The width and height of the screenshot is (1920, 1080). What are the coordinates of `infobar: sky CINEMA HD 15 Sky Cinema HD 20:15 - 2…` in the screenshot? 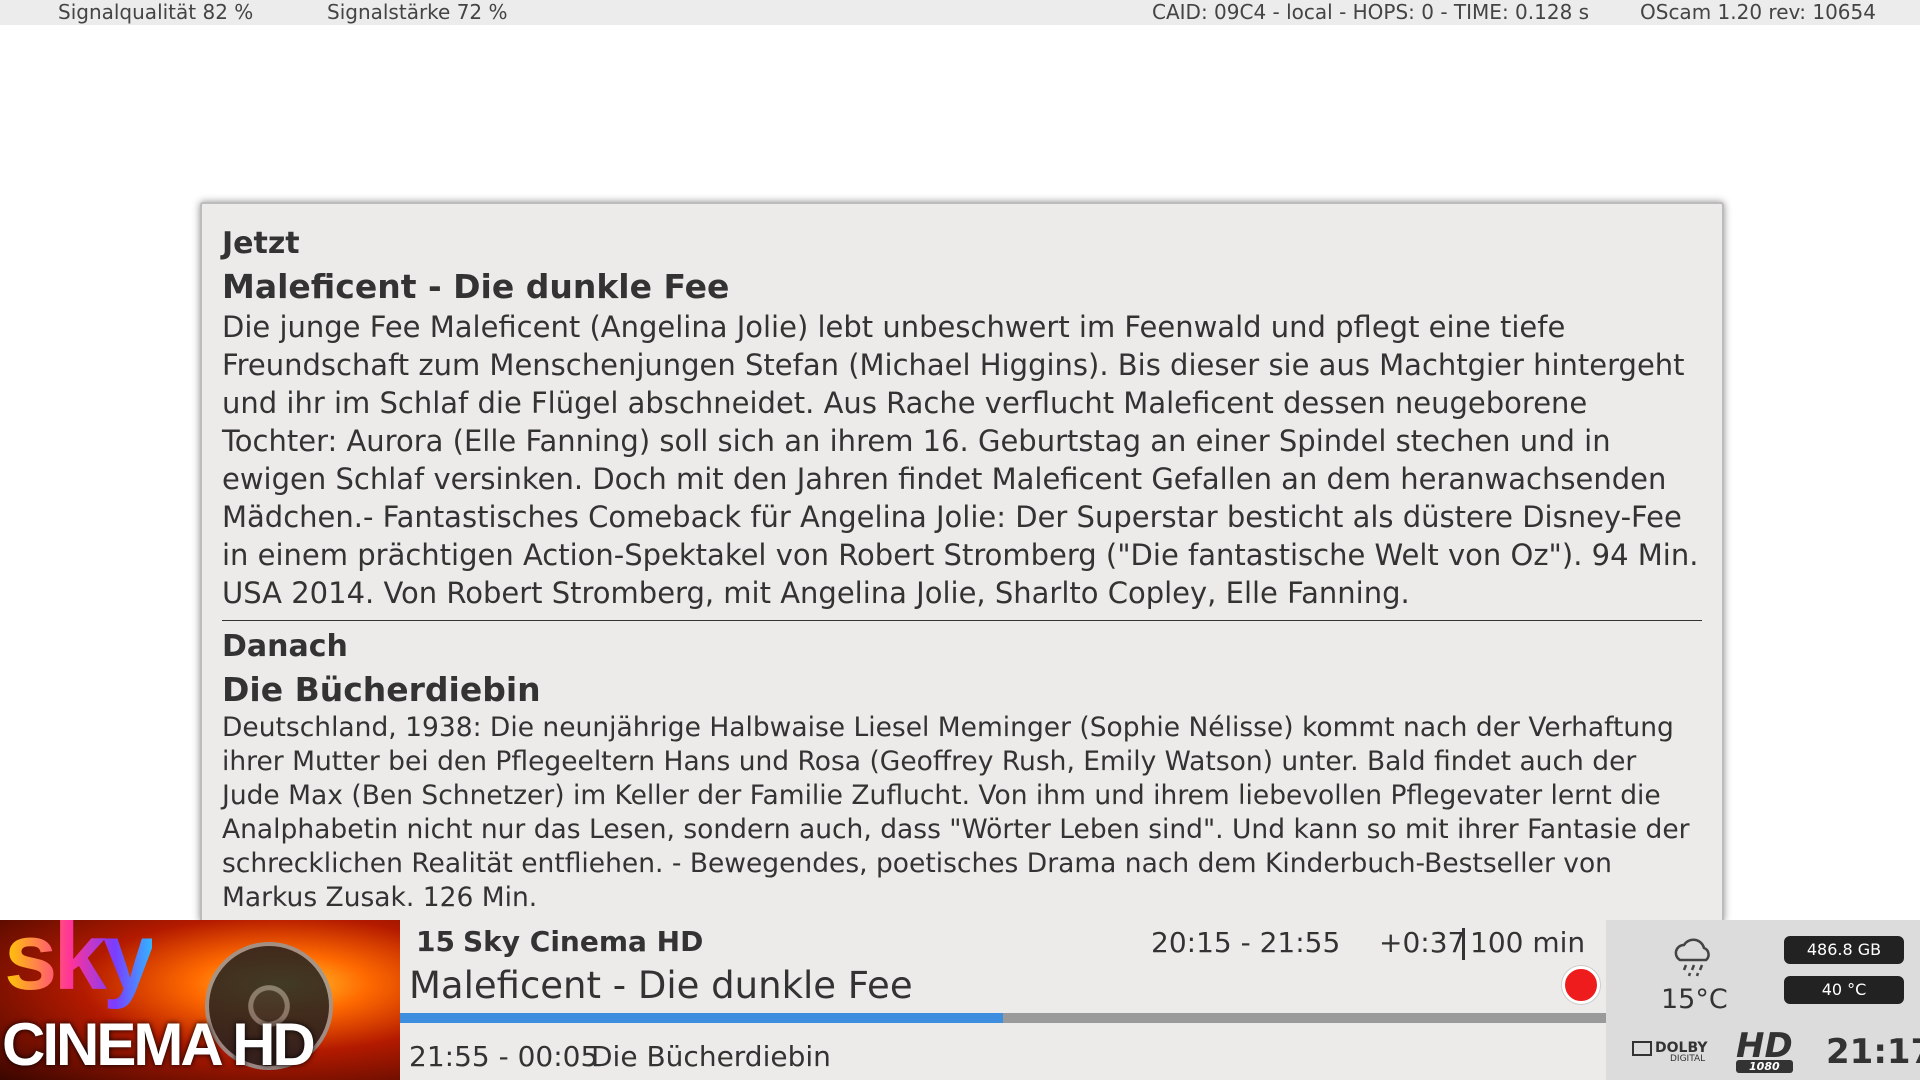 It's located at (960, 1000).